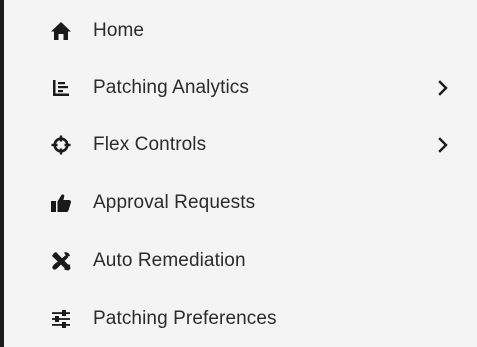 Image resolution: width=477 pixels, height=347 pixels. What do you see at coordinates (61, 203) in the screenshot?
I see `thumbs-up-icon` at bounding box center [61, 203].